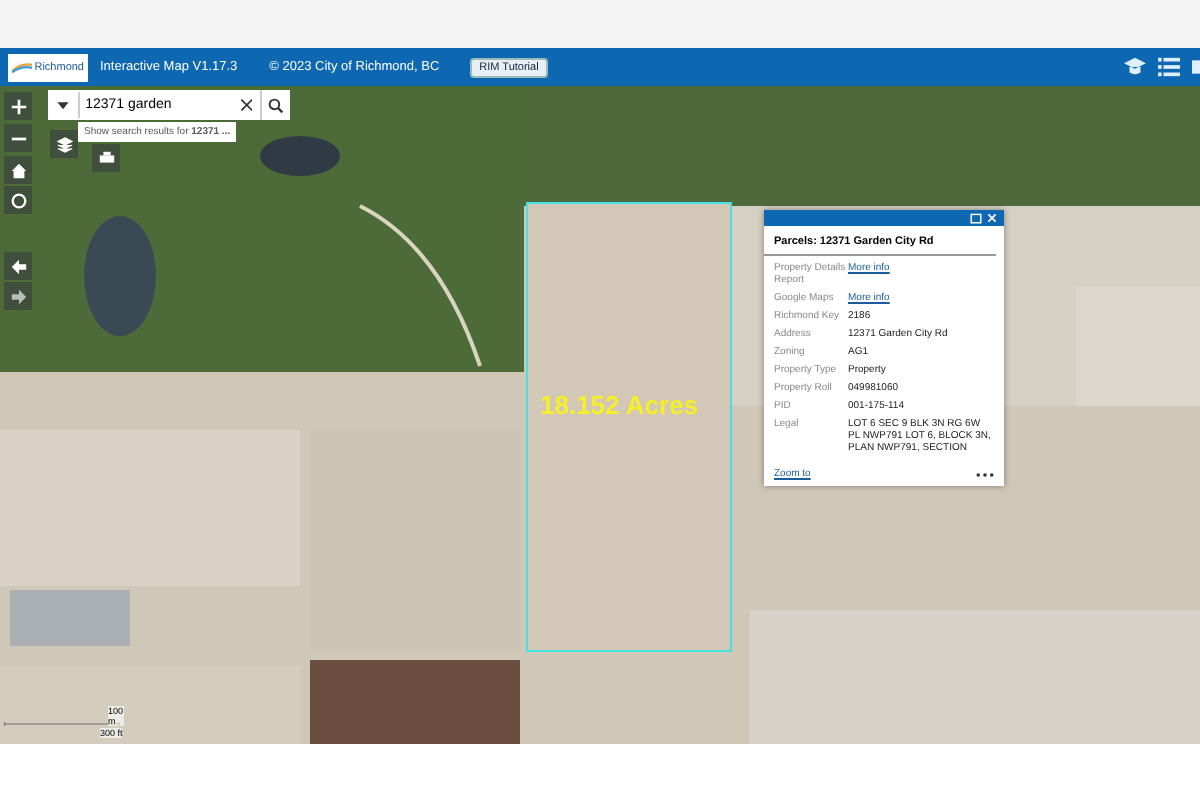 Image resolution: width=1200 pixels, height=800 pixels. I want to click on home-icon, so click(18, 170).